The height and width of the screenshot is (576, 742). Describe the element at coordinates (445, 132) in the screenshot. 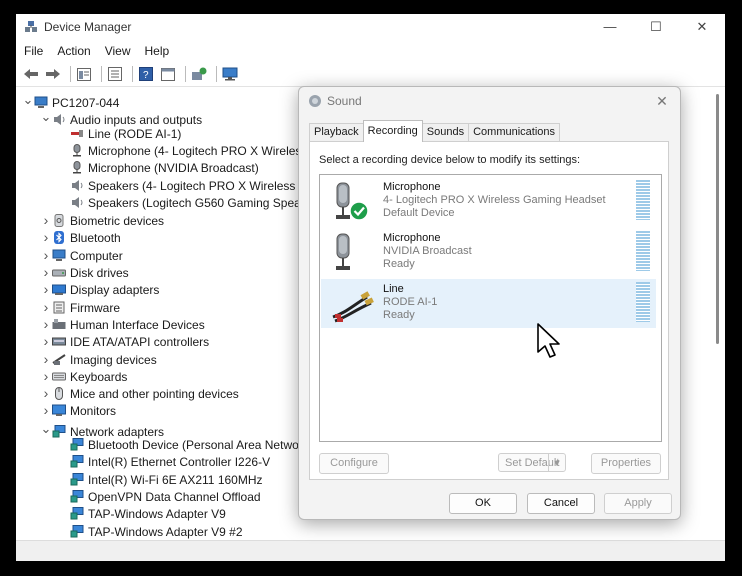

I see `tab-sounds: Sounds` at that location.